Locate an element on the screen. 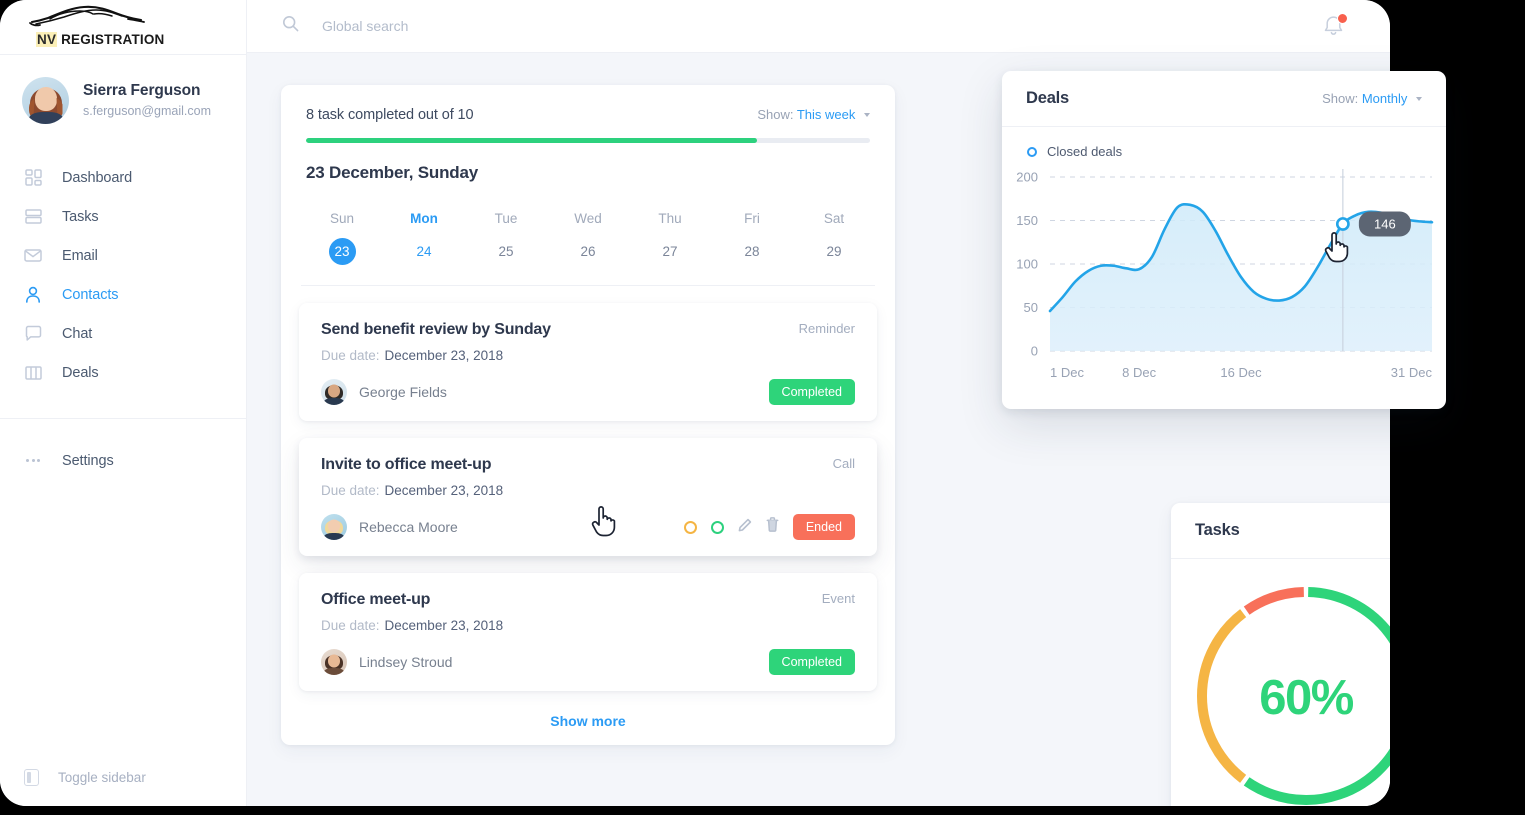 This screenshot has height=815, width=1525. tasks-rows-icon is located at coordinates (33, 217).